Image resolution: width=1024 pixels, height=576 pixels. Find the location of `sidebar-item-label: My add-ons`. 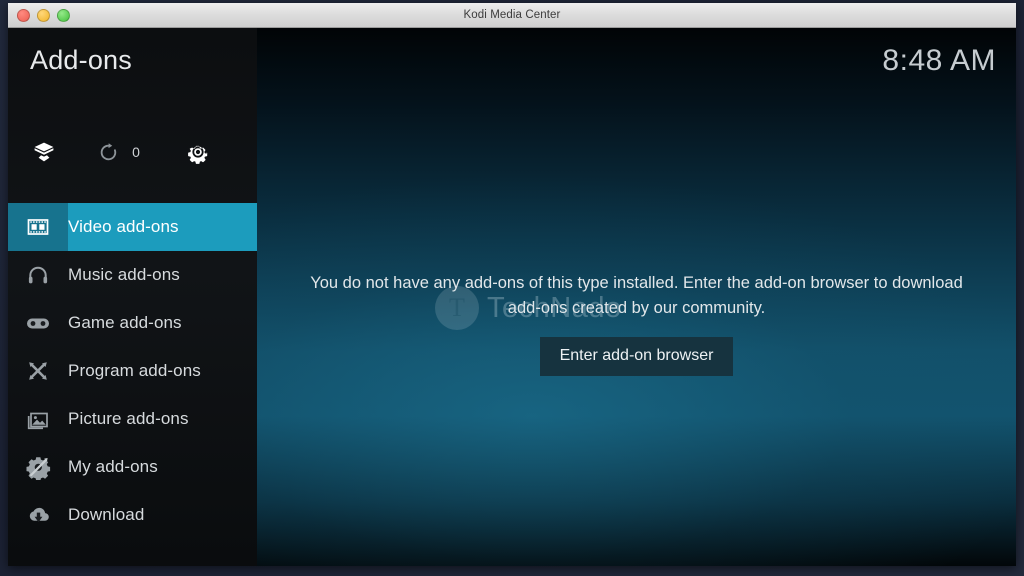

sidebar-item-label: My add-ons is located at coordinates (113, 466).